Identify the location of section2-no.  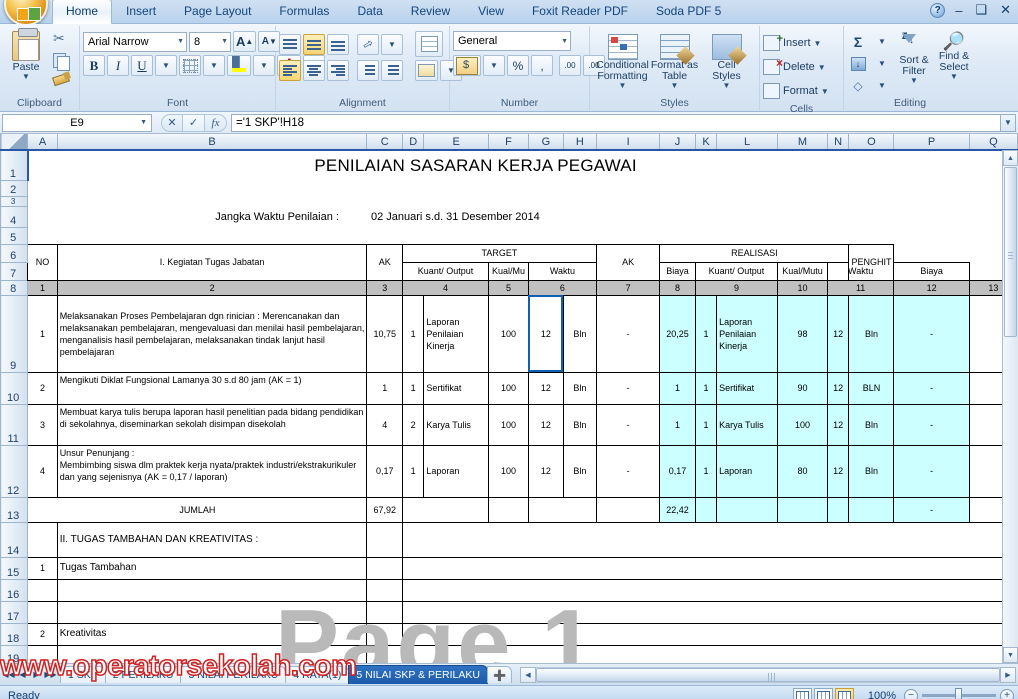
(42, 539).